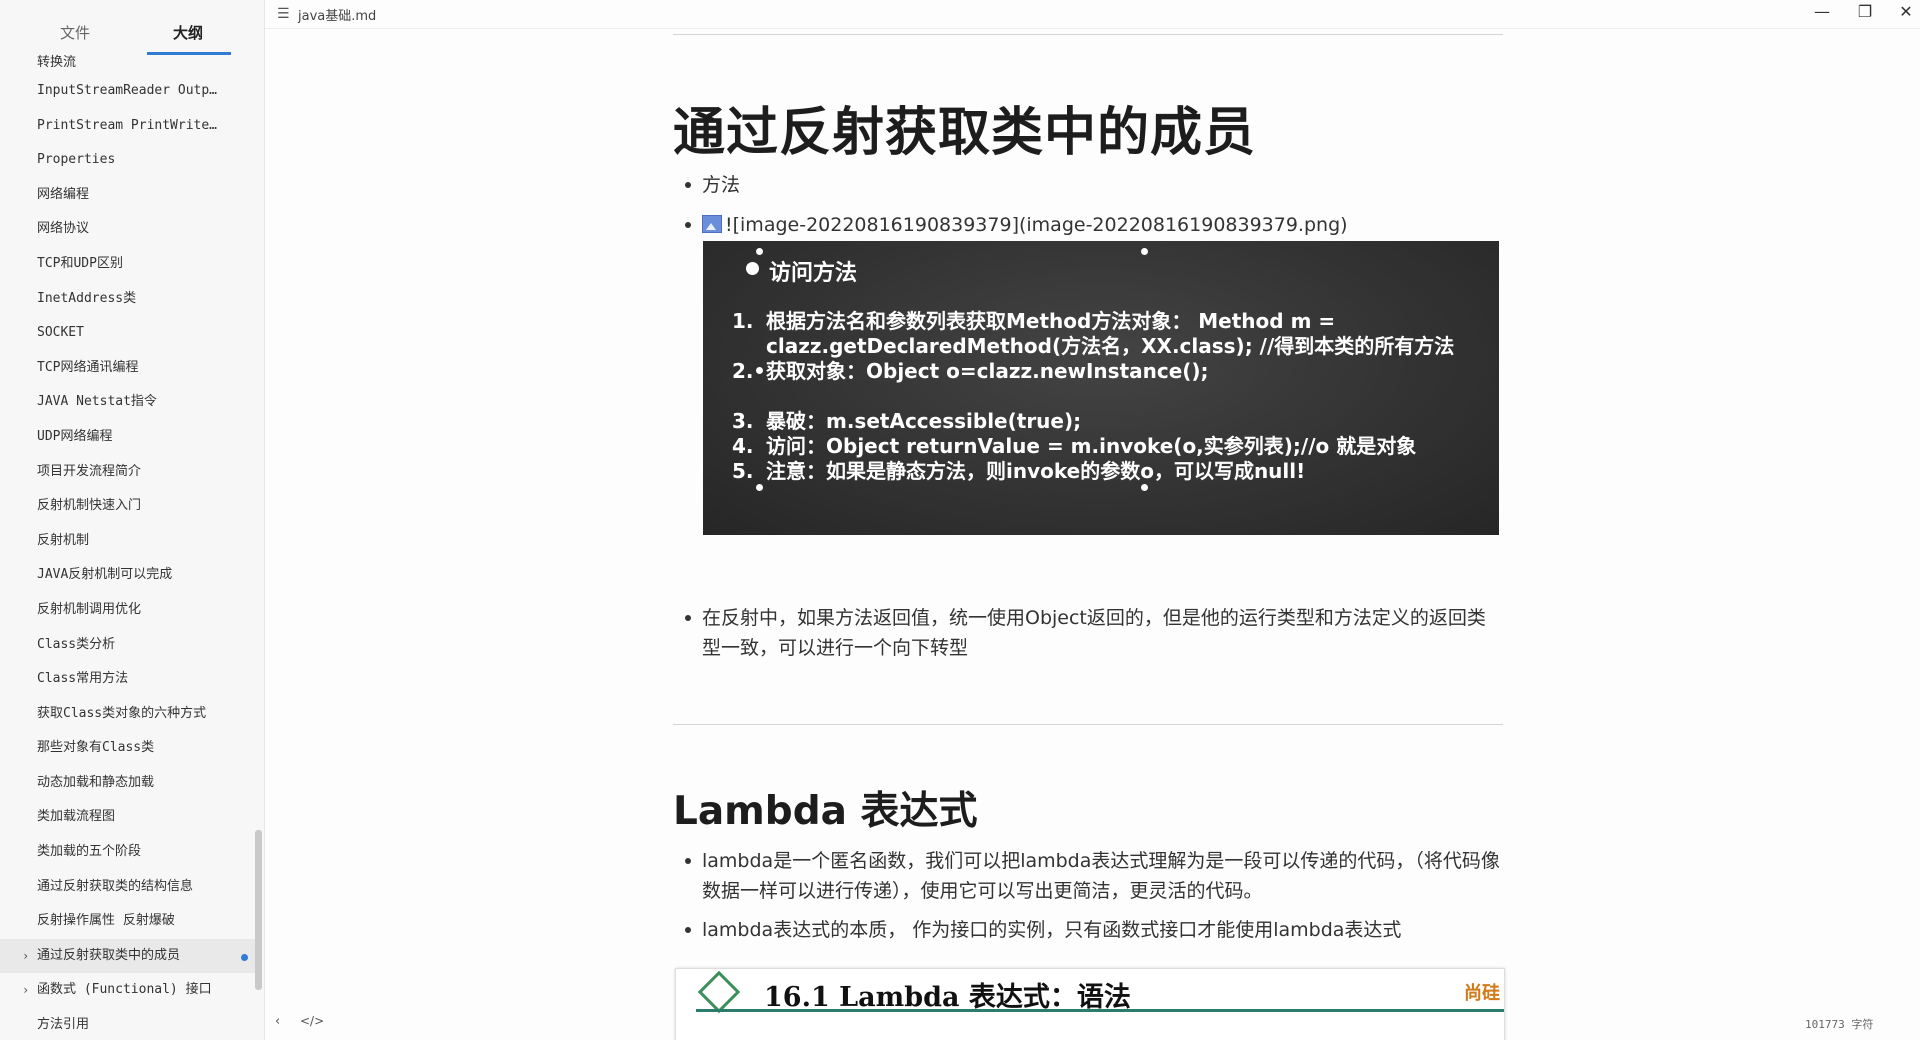 Image resolution: width=1920 pixels, height=1040 pixels. Describe the element at coordinates (712, 224) in the screenshot. I see `image-icon` at that location.